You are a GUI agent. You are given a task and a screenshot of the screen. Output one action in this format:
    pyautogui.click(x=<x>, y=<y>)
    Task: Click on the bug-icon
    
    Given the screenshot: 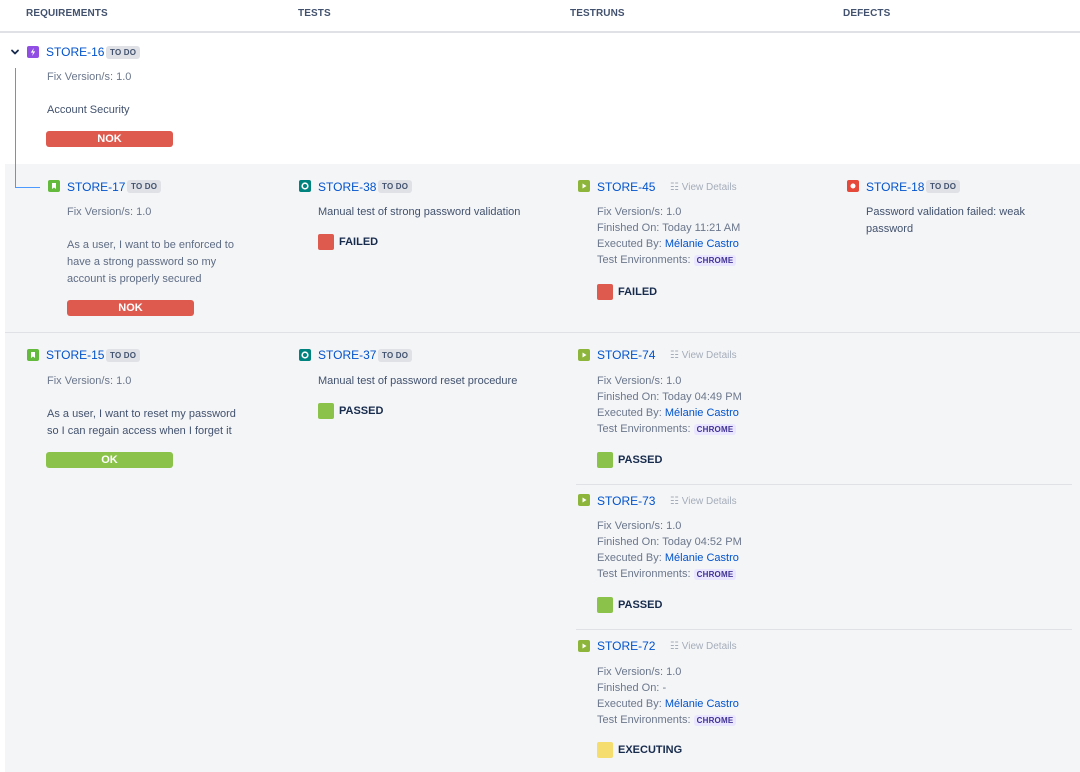 What is the action you would take?
    pyautogui.click(x=853, y=186)
    